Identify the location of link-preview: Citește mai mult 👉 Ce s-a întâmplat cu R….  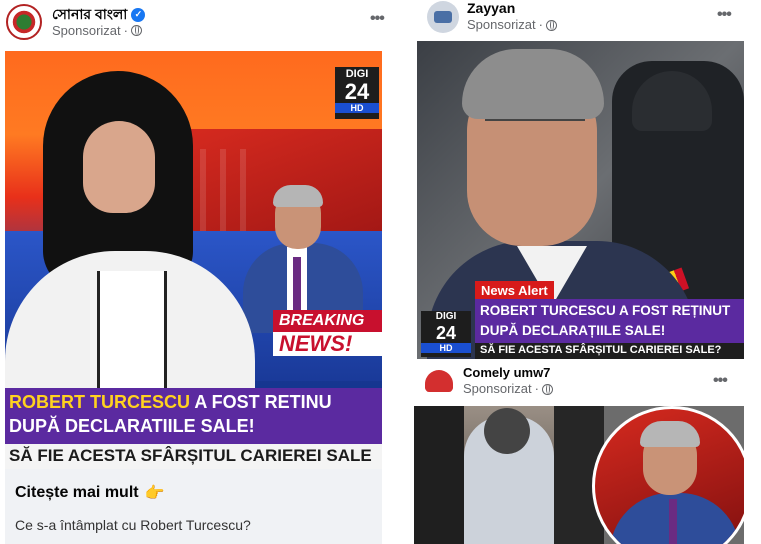
(193, 506).